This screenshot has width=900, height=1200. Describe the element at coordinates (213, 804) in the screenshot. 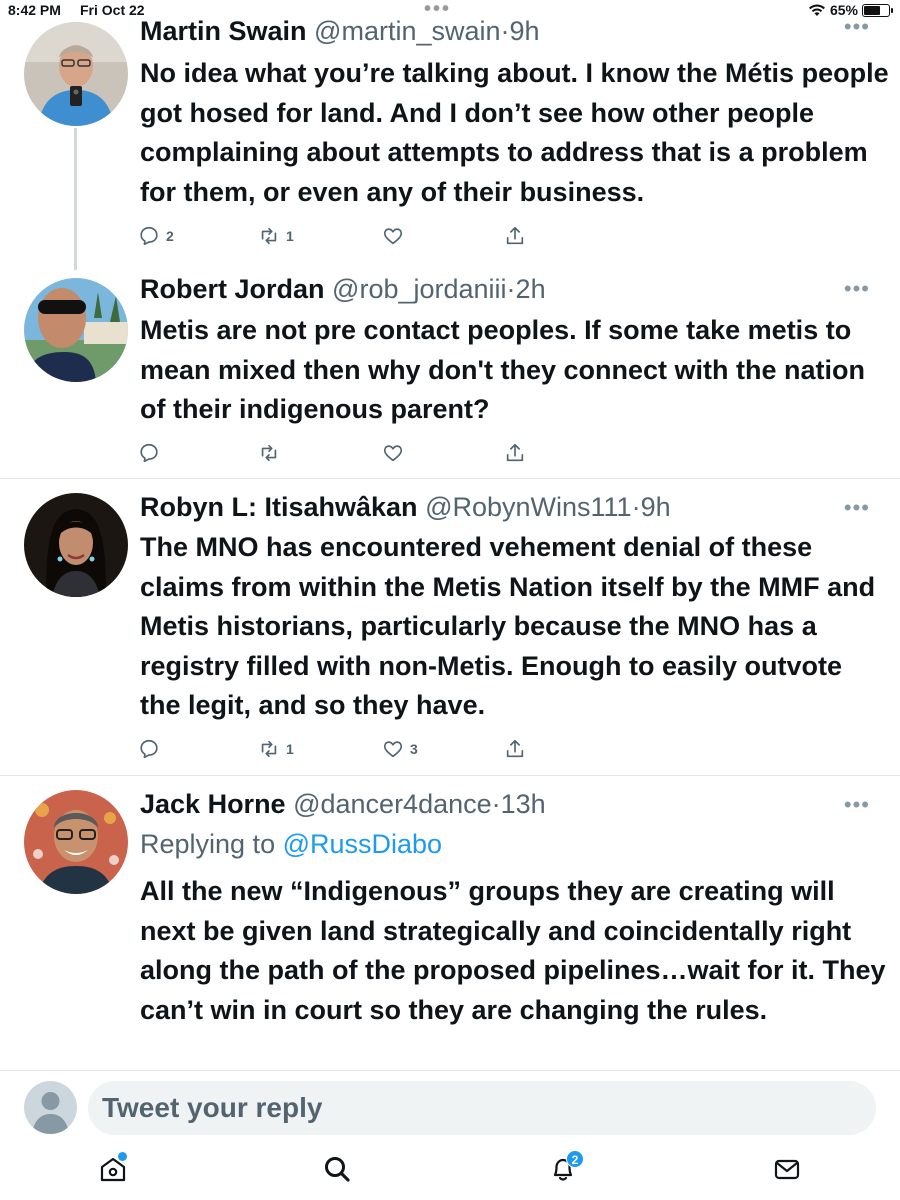

I see `author-name: Jack Horne` at that location.